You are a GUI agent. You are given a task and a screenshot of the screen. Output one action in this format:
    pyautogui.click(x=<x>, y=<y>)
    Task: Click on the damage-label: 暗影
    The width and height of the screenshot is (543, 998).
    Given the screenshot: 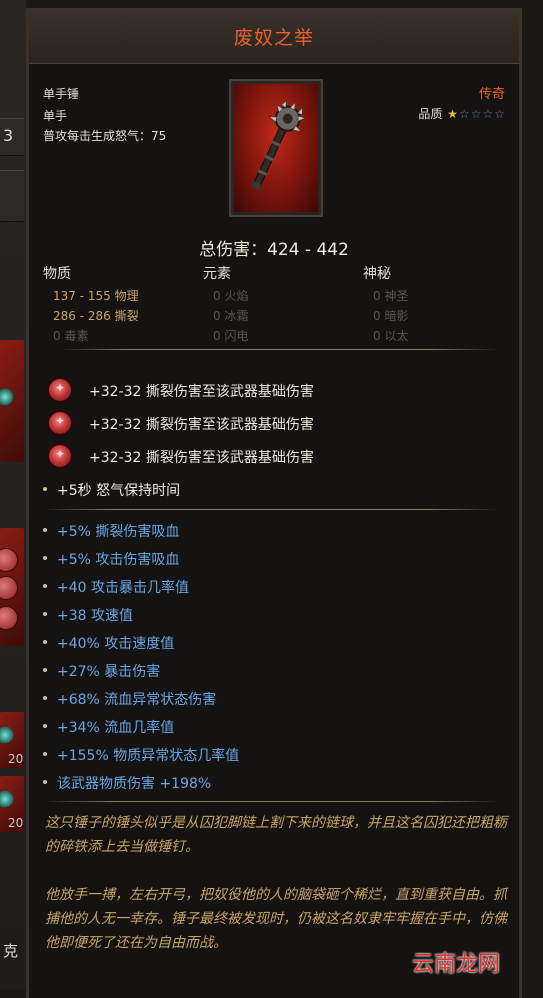 What is the action you would take?
    pyautogui.click(x=396, y=316)
    